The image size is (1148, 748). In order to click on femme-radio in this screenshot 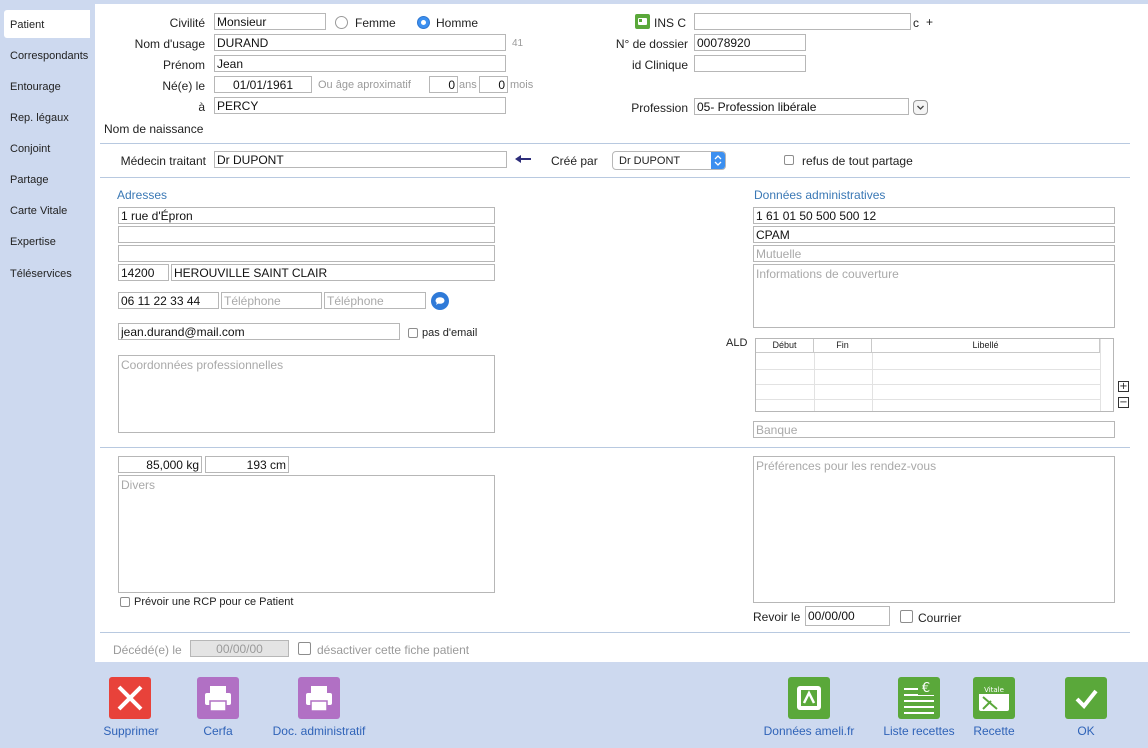, I will do `click(341, 22)`.